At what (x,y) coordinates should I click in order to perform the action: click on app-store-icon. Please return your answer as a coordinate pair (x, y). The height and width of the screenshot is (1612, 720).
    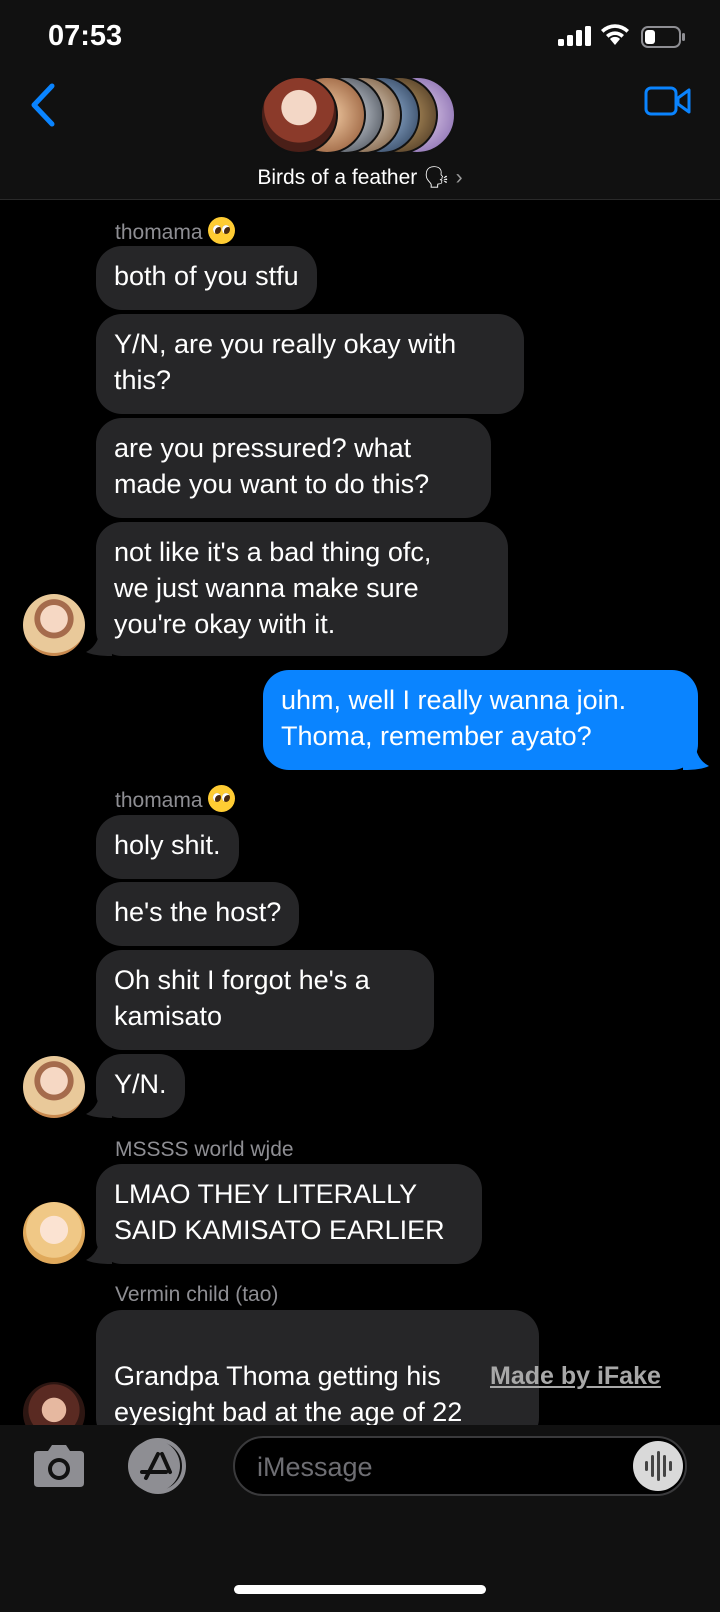
    Looking at the image, I should click on (158, 1466).